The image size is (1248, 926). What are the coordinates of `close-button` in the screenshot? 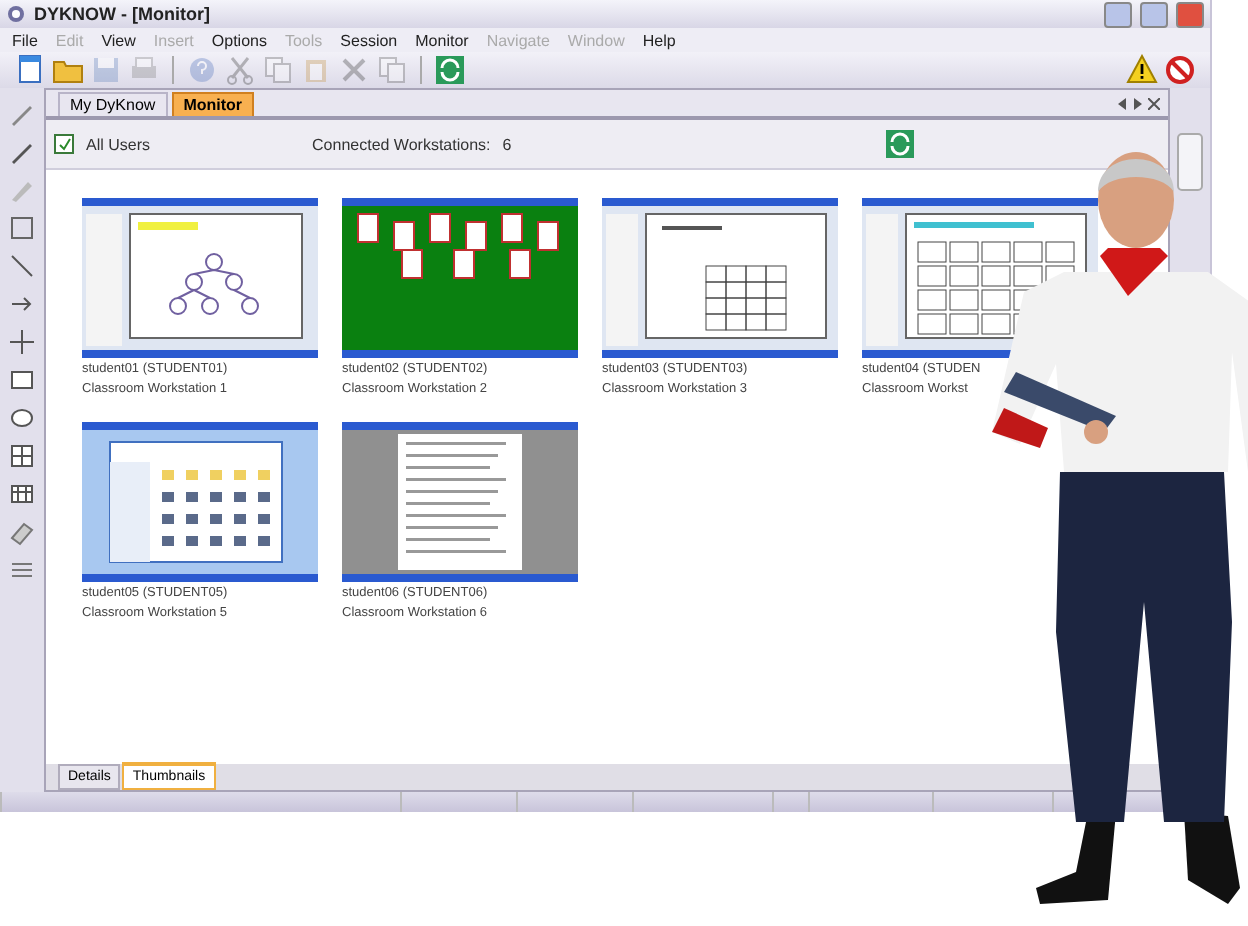 It's located at (1190, 14).